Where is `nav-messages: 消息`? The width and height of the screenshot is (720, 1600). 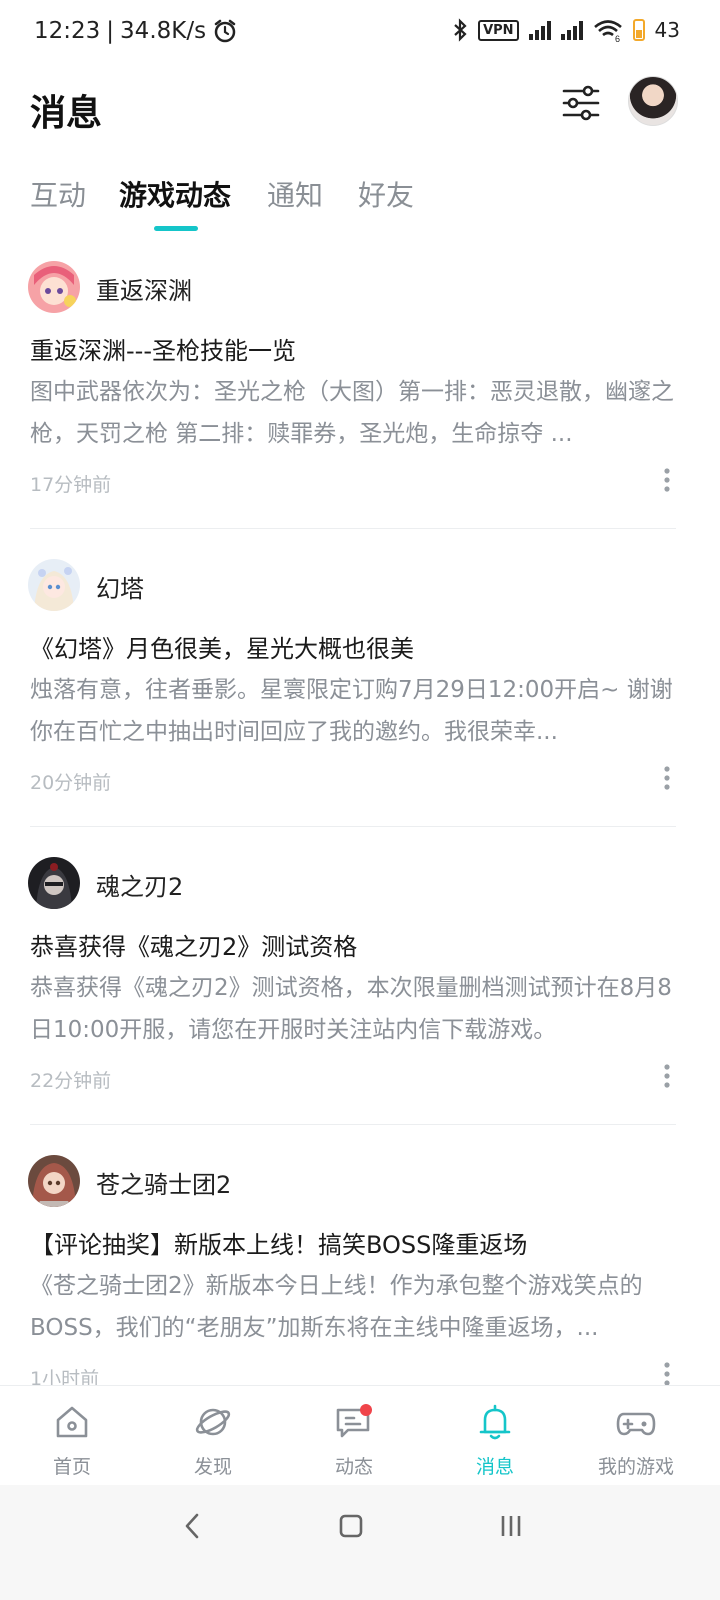
nav-messages: 消息 is located at coordinates (495, 1436).